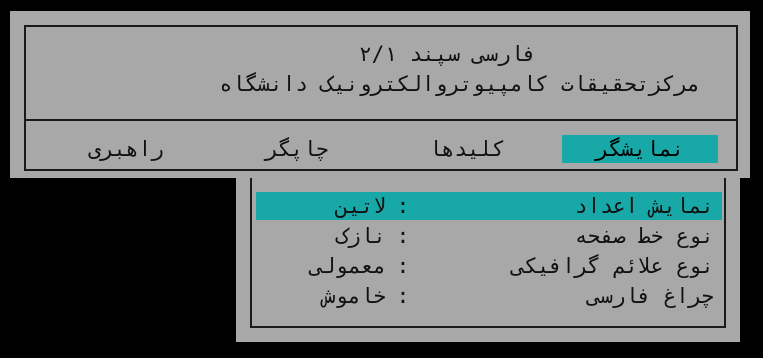 This screenshot has width=763, height=358. I want to click on menu-item-keys: کلیدها, so click(467, 149).